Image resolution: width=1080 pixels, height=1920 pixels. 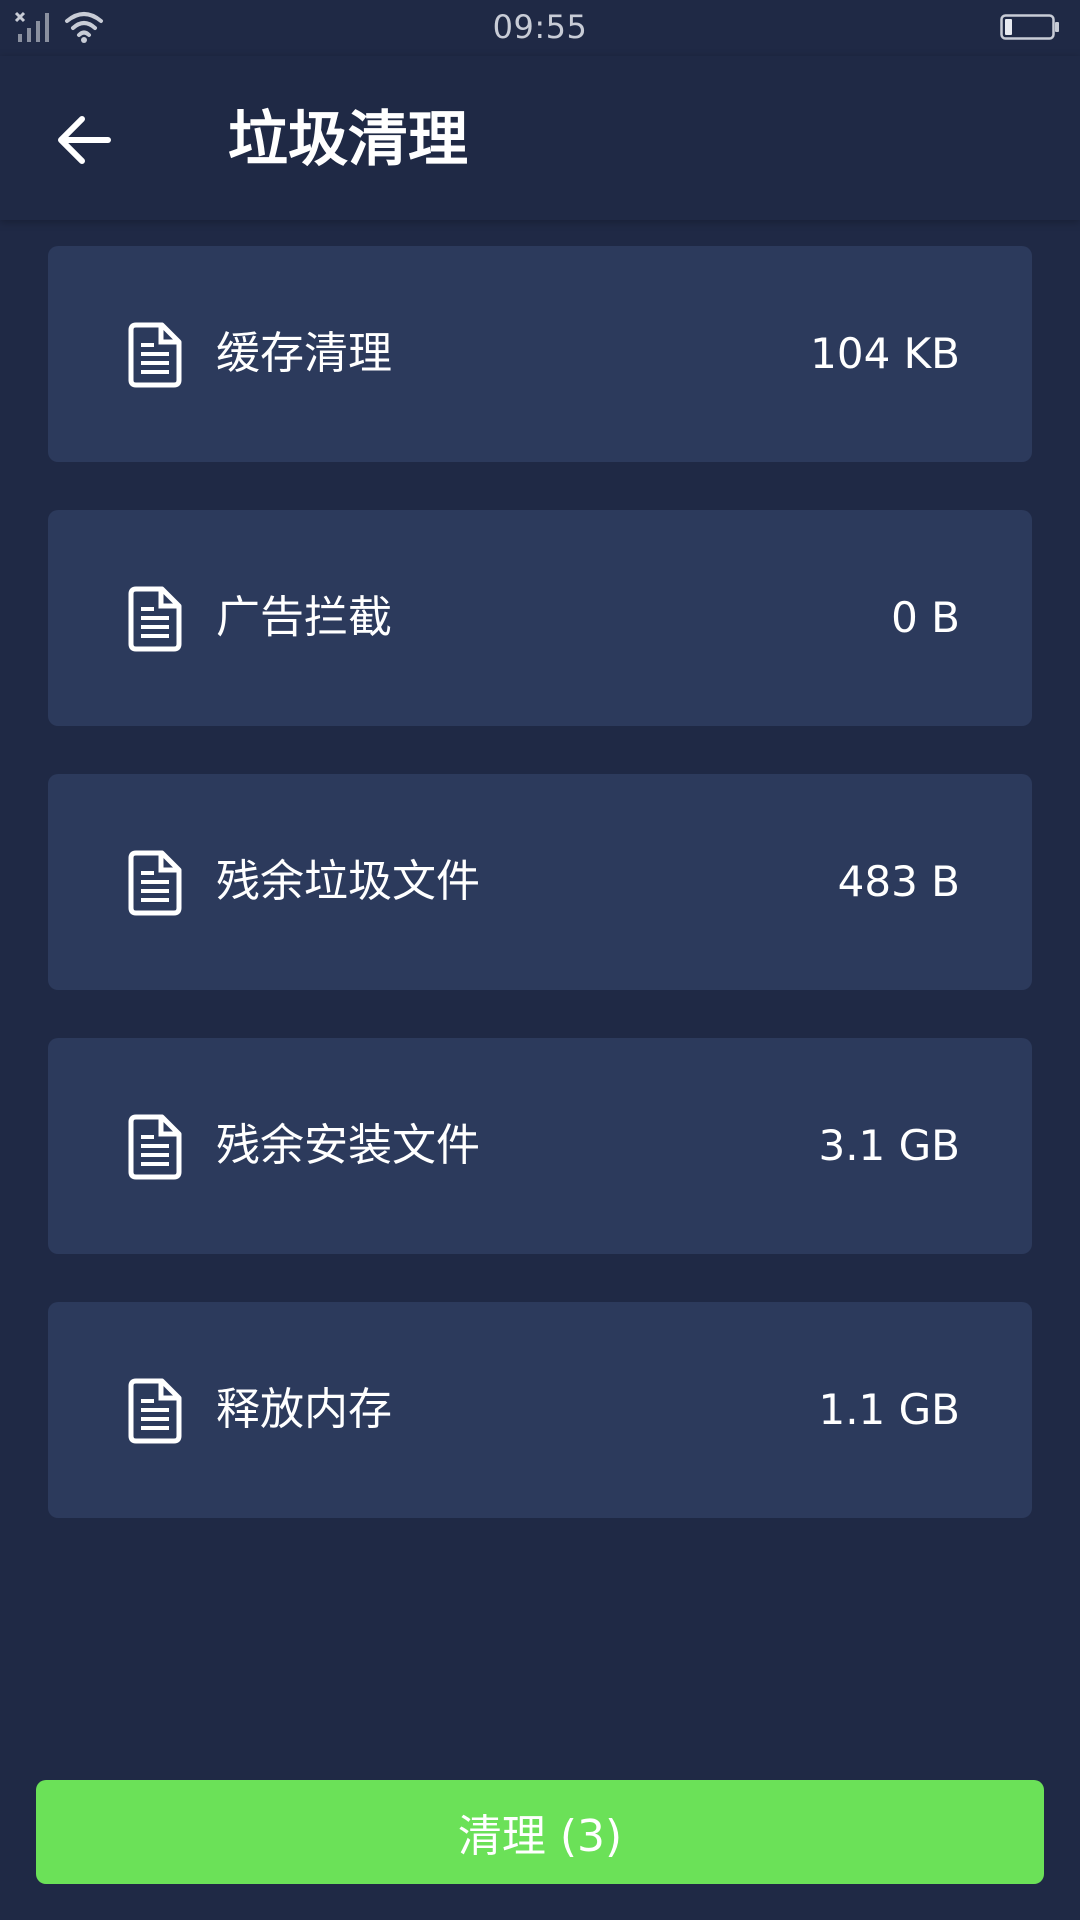 What do you see at coordinates (540, 1146) in the screenshot?
I see `list-item-residual-install: 残余安装文件 3.1 GB` at bounding box center [540, 1146].